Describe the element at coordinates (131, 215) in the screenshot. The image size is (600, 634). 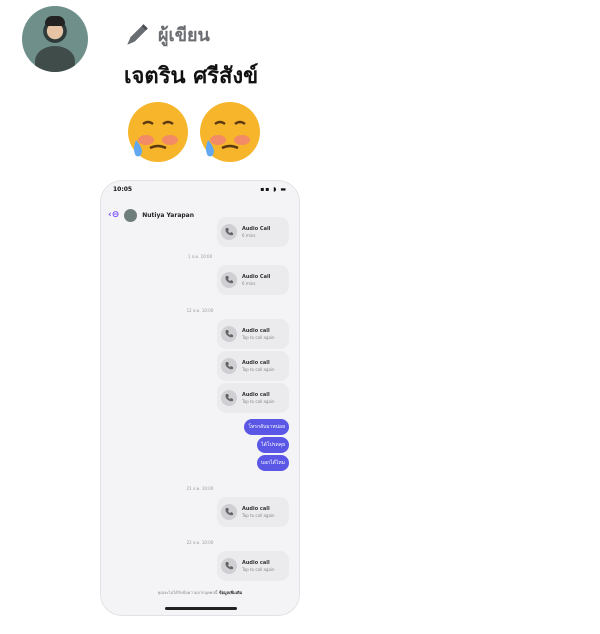
I see `contact-avatar` at that location.